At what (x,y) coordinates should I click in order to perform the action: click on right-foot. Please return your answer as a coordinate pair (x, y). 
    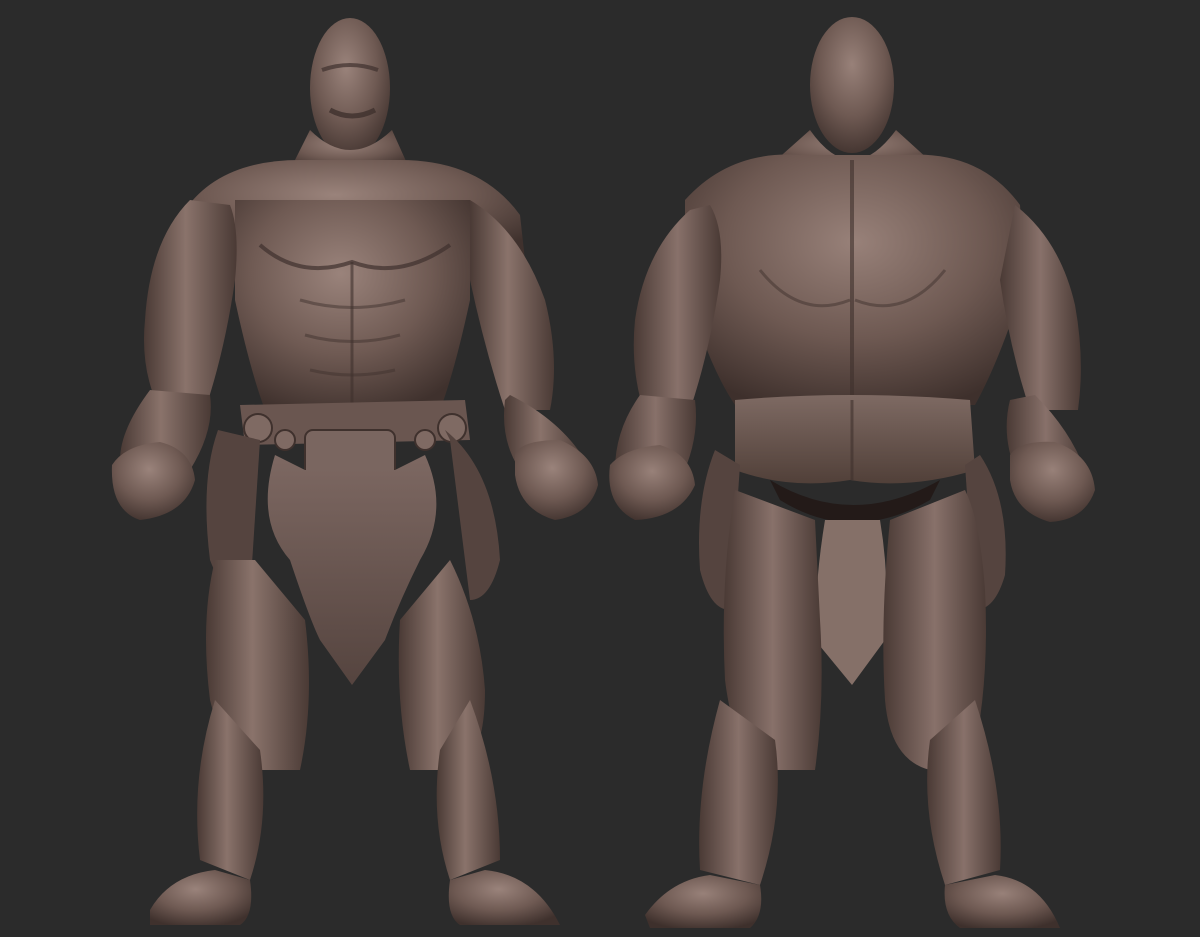
    Looking at the image, I should click on (504, 897).